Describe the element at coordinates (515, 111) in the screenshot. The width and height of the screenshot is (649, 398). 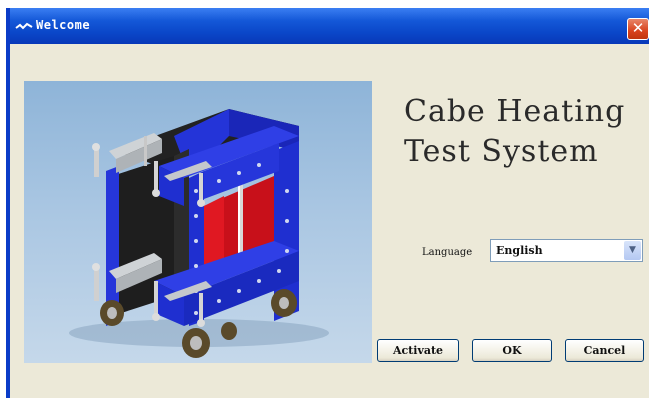
I see `app-title-line-1: Cabe Heating` at that location.